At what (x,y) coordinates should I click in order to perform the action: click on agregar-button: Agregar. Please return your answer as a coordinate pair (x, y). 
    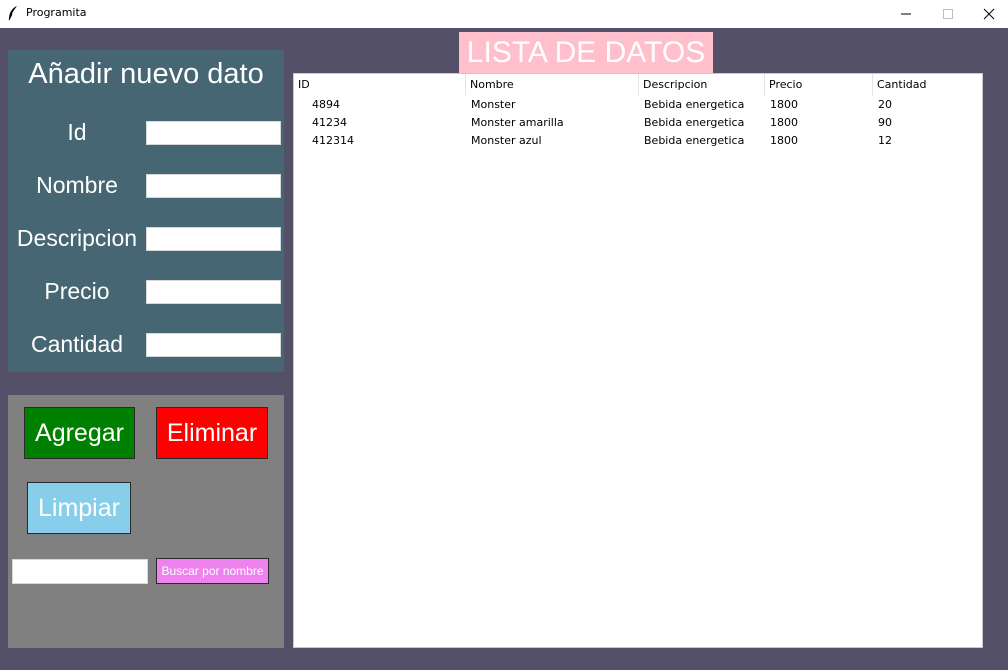
    Looking at the image, I should click on (79, 433).